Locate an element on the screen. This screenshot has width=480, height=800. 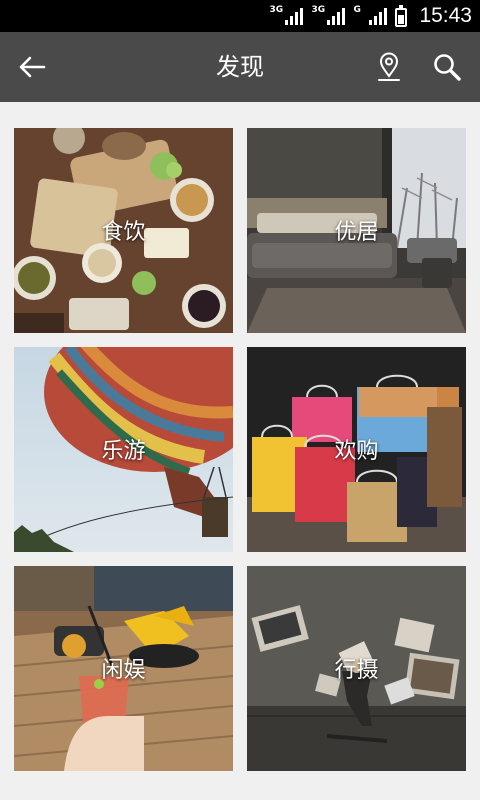
category-tile-food: 食饮 is located at coordinates (123, 230).